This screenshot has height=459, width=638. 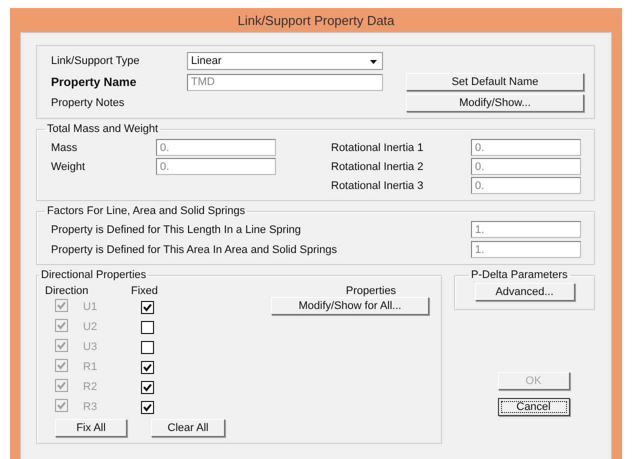 I want to click on field-label: Rotational Inertia 1, so click(x=377, y=148).